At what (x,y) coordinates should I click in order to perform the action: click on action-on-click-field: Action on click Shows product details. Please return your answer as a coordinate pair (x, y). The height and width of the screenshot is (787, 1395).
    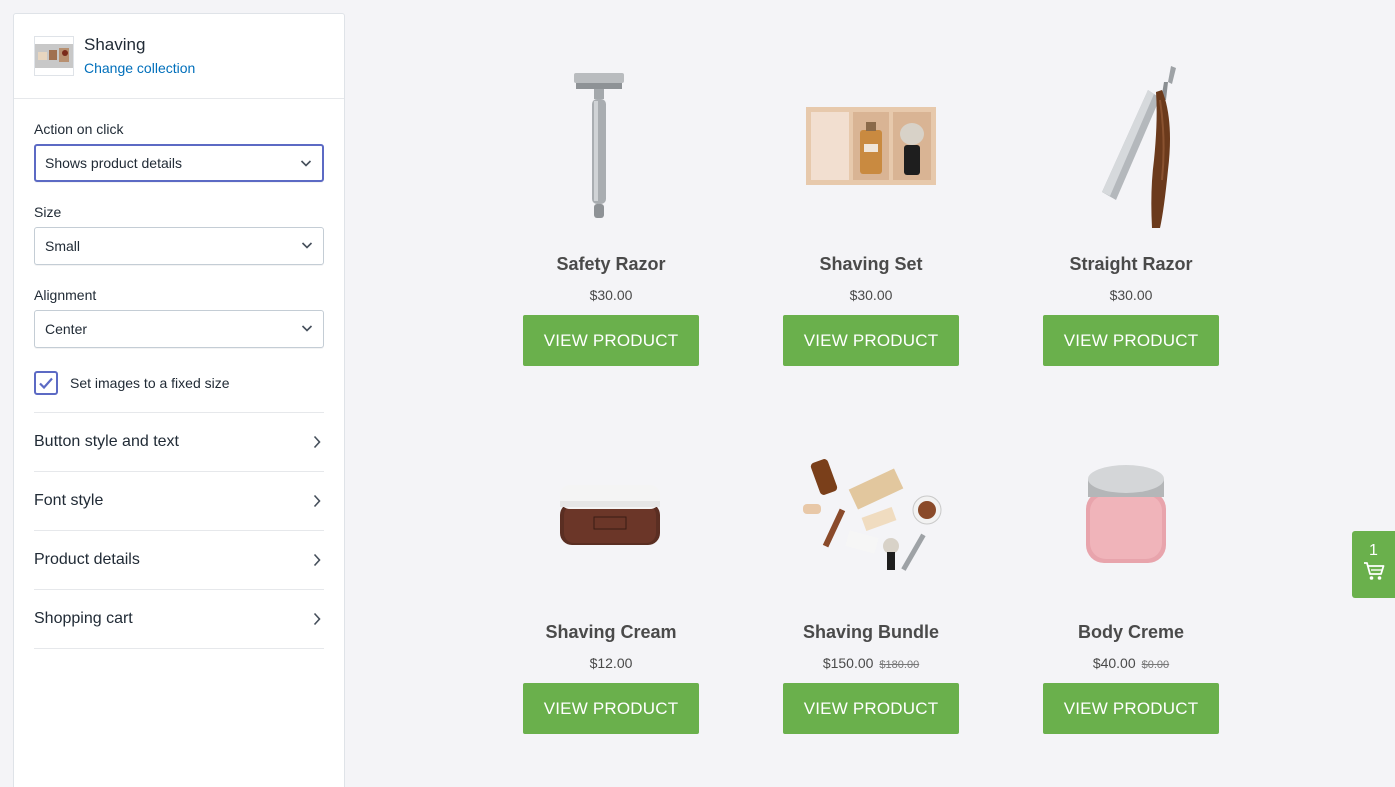
    Looking at the image, I should click on (179, 151).